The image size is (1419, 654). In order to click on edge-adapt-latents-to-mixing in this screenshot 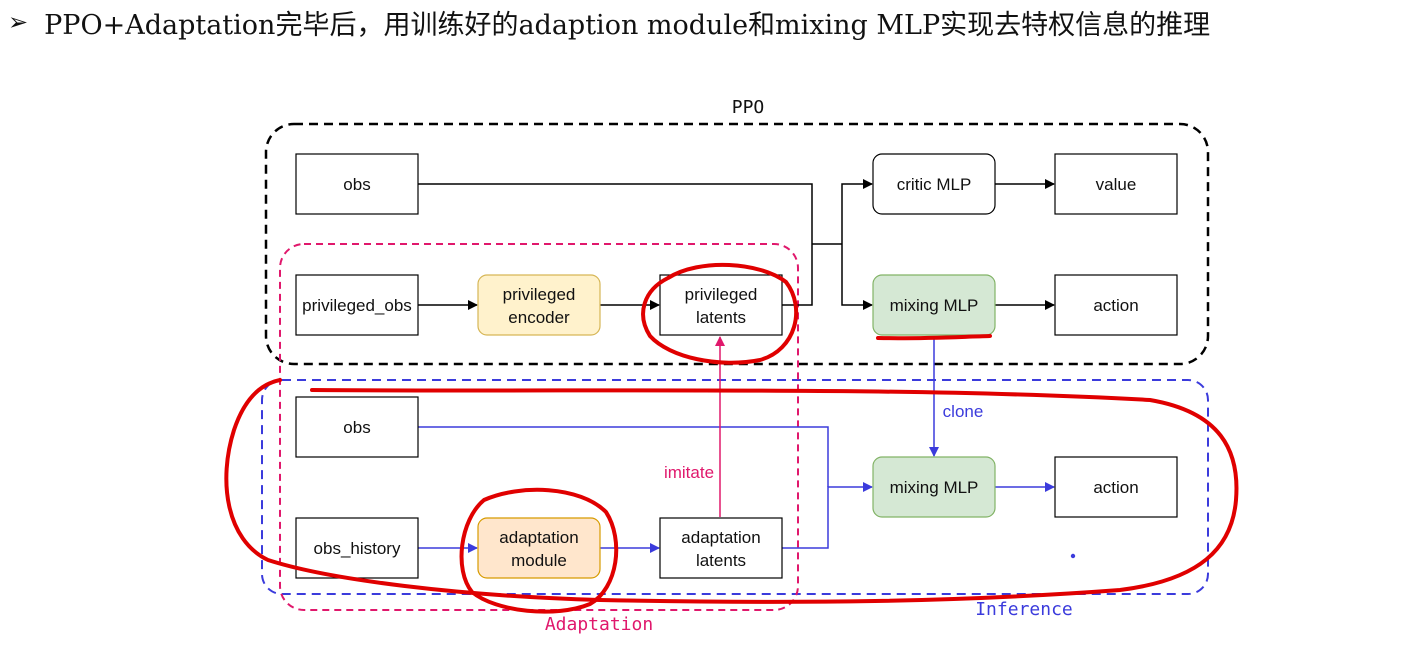, I will do `click(827, 515)`.